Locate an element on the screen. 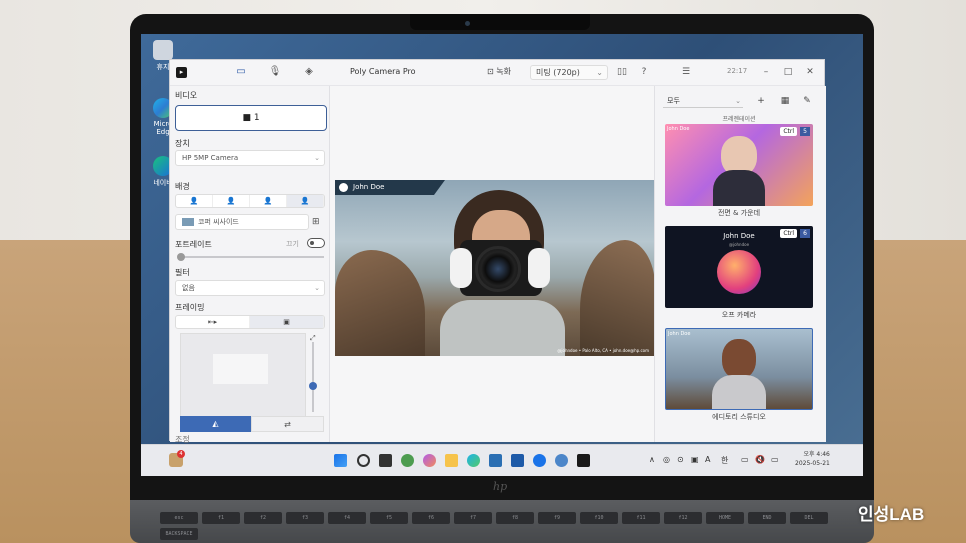 The width and height of the screenshot is (966, 543). ime-indicator: 한 is located at coordinates (724, 460).